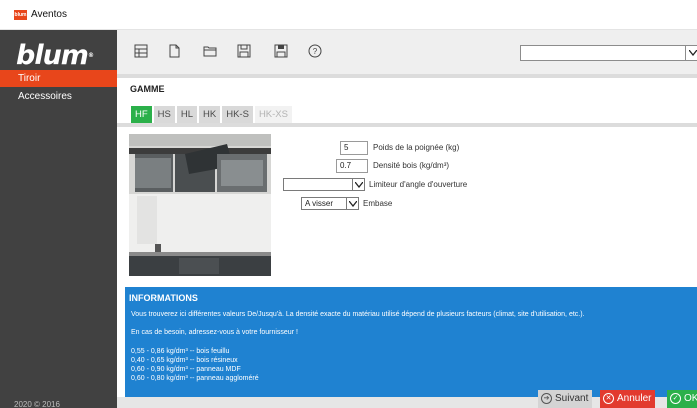  I want to click on check-icon: ✓, so click(675, 398).